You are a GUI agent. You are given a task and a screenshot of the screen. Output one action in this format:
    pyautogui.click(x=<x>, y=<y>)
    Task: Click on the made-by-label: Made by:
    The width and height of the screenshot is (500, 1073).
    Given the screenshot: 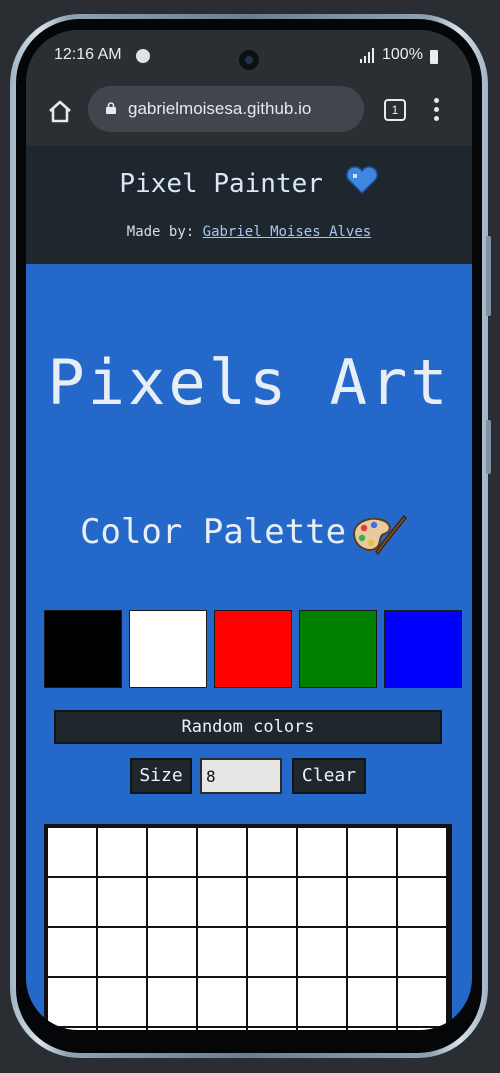 What is the action you would take?
    pyautogui.click(x=160, y=232)
    